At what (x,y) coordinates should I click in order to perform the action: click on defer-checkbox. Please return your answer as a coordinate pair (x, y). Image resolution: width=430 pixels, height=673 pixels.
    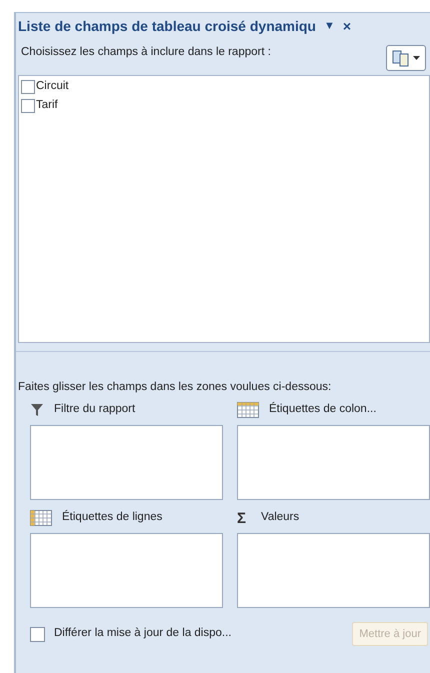
    Looking at the image, I should click on (37, 634).